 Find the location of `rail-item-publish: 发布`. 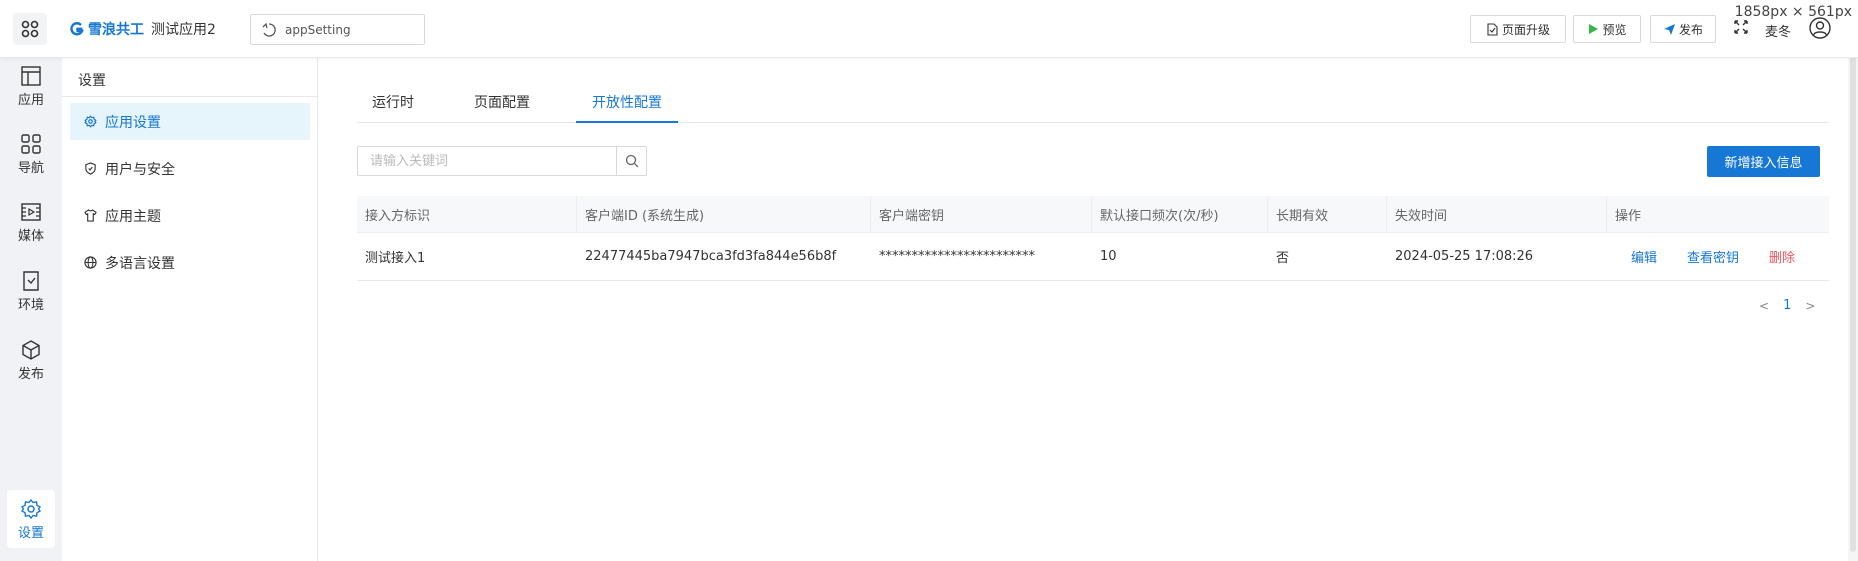

rail-item-publish: 发布 is located at coordinates (31, 360).